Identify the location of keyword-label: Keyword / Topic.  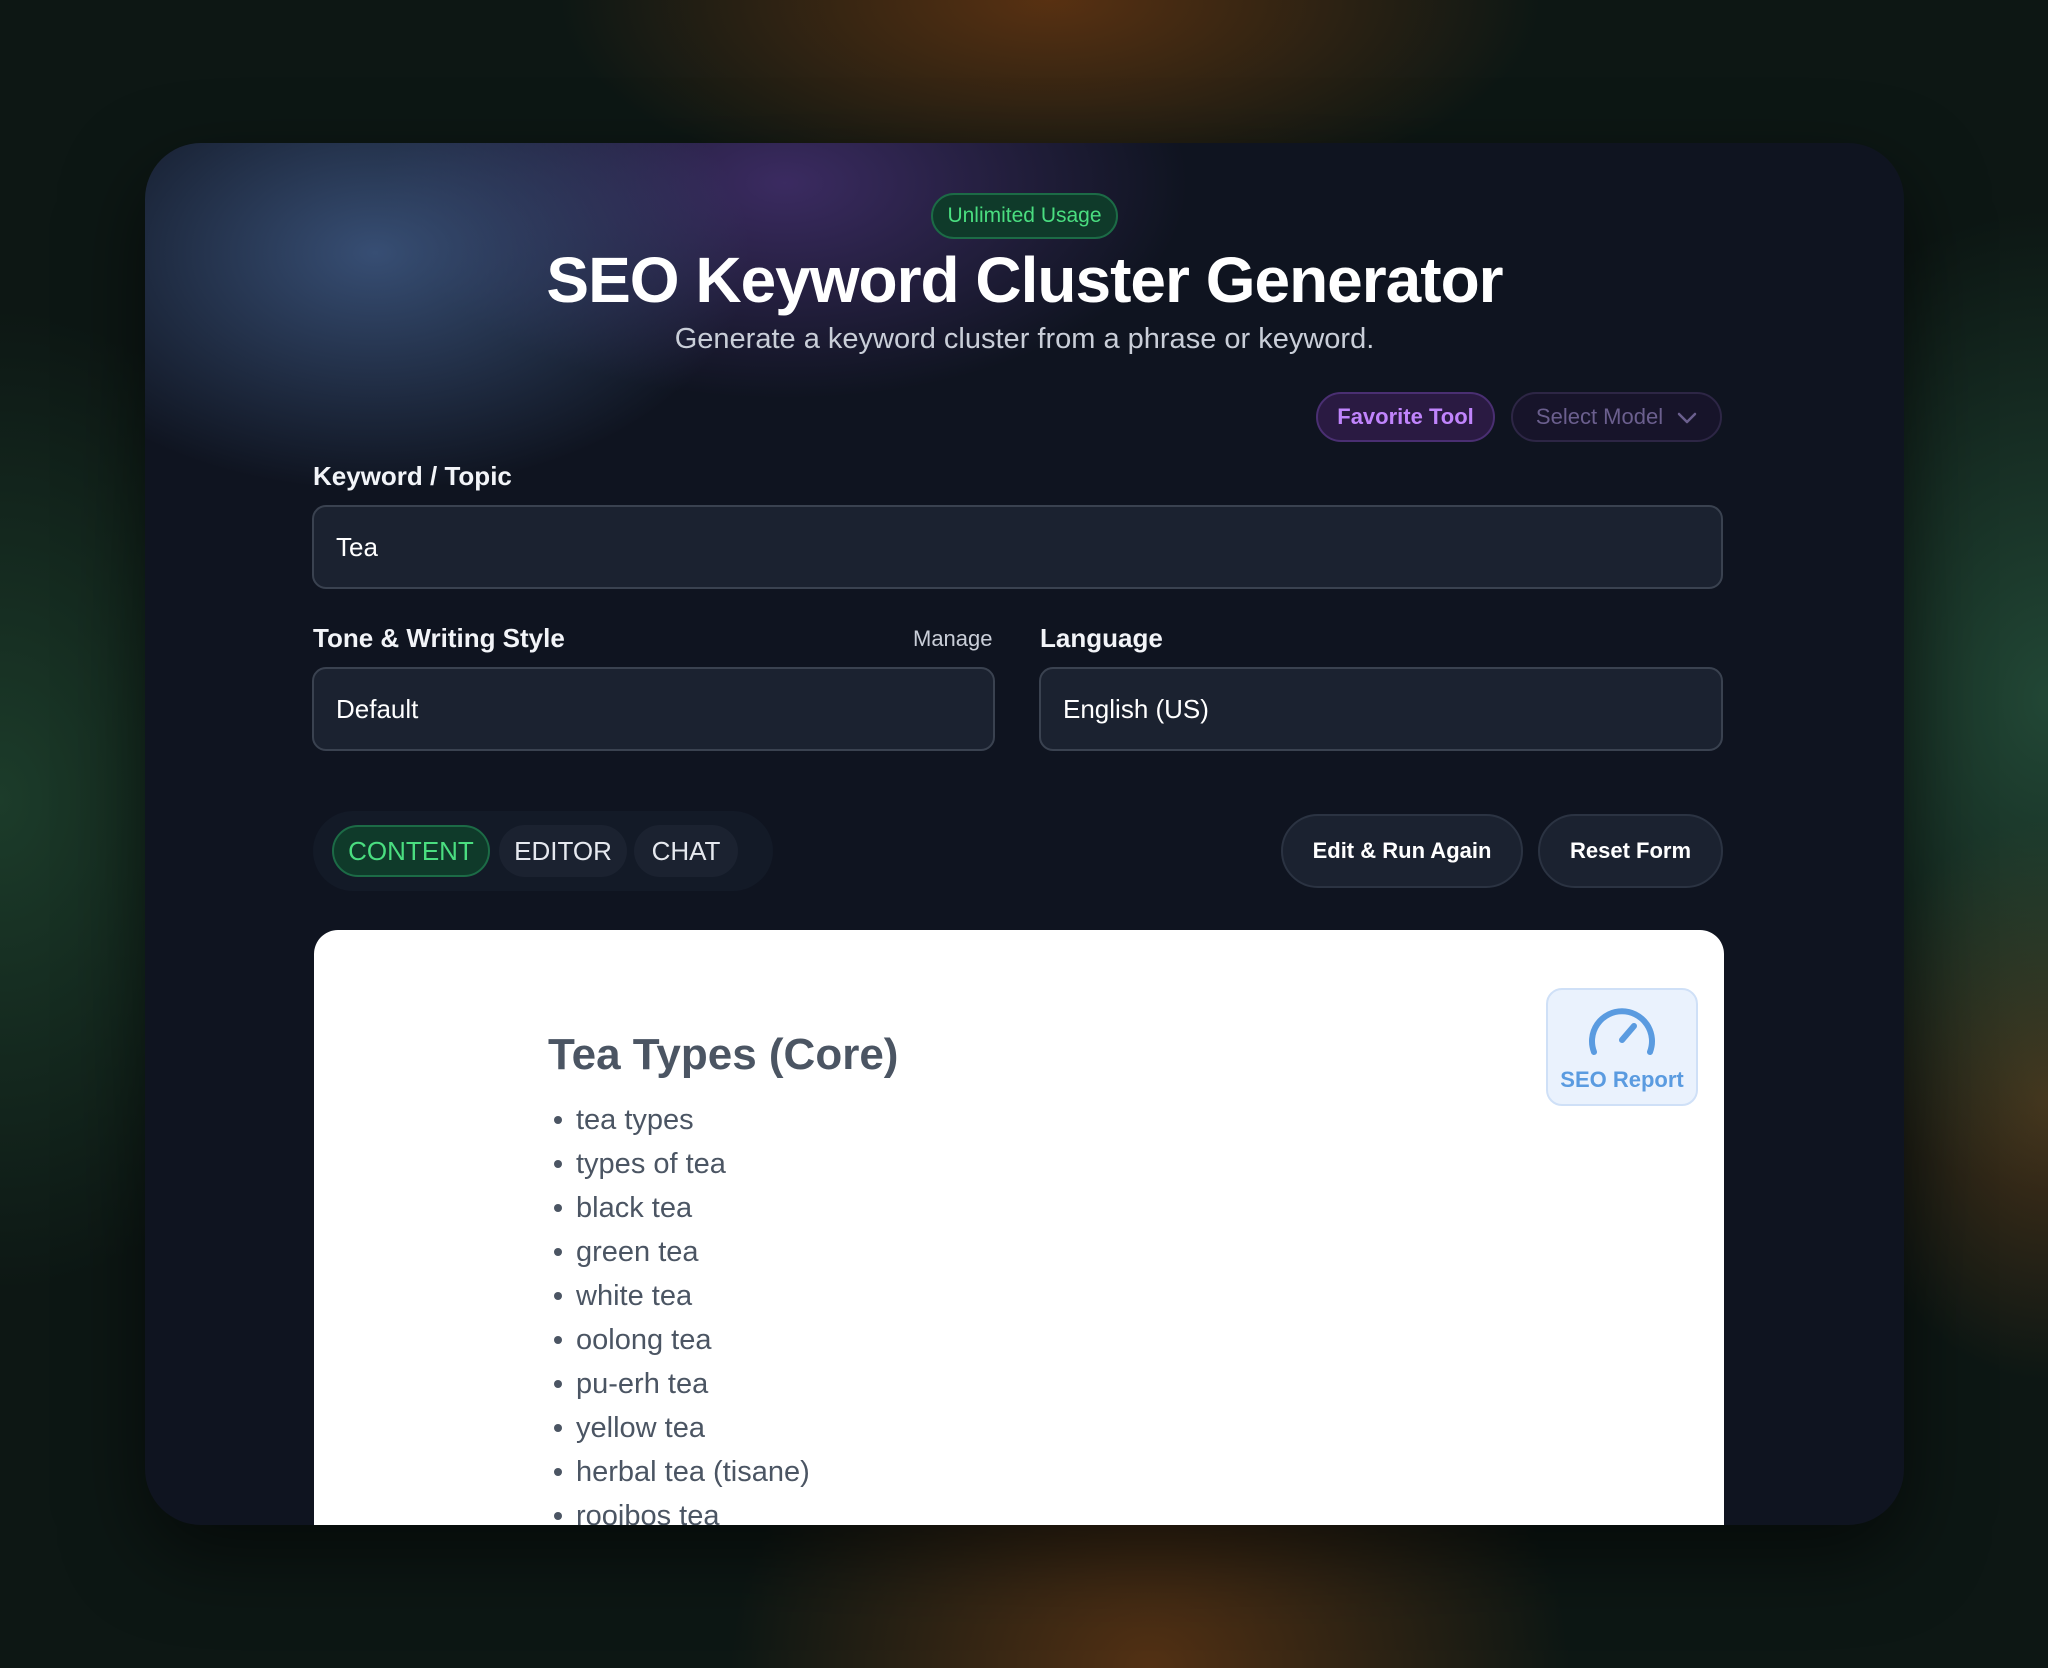
(412, 476).